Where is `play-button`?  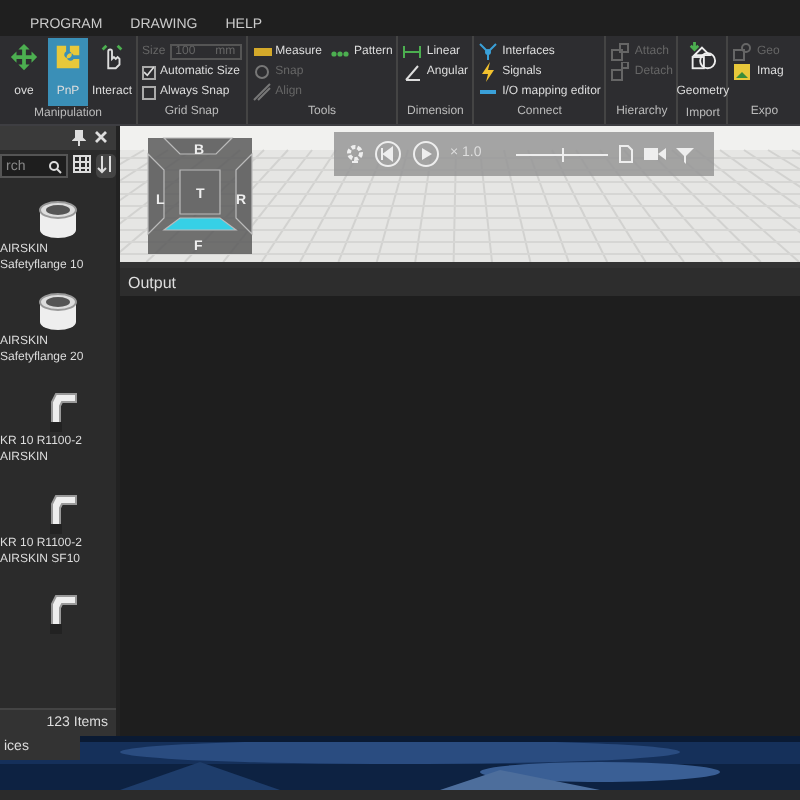 play-button is located at coordinates (426, 154).